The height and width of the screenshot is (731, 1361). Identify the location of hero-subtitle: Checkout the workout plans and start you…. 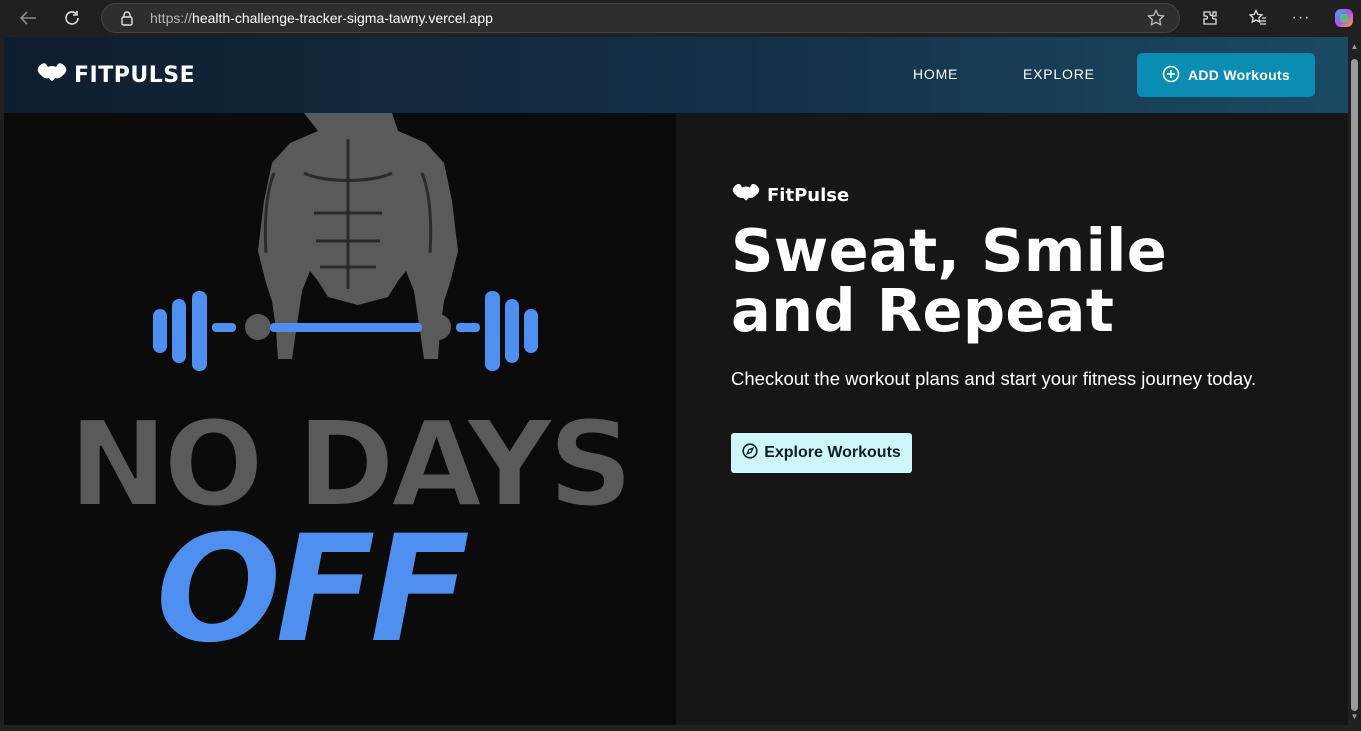
(994, 378).